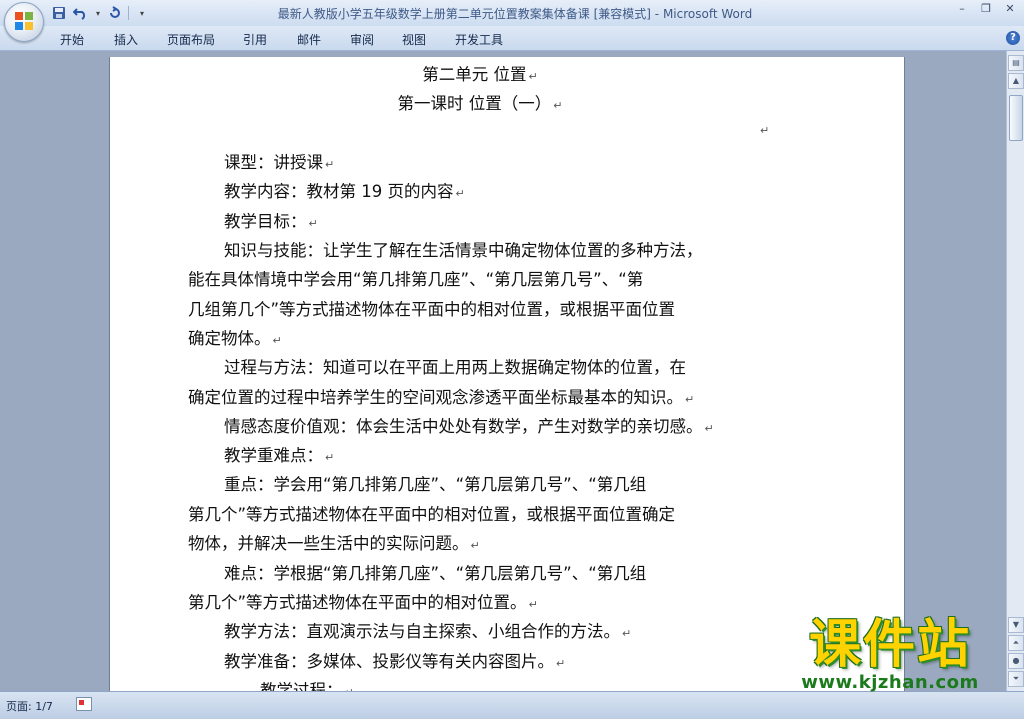 This screenshot has width=1024, height=719. What do you see at coordinates (271, 221) in the screenshot?
I see `doc-line-objectives: 教学目标： ↵` at bounding box center [271, 221].